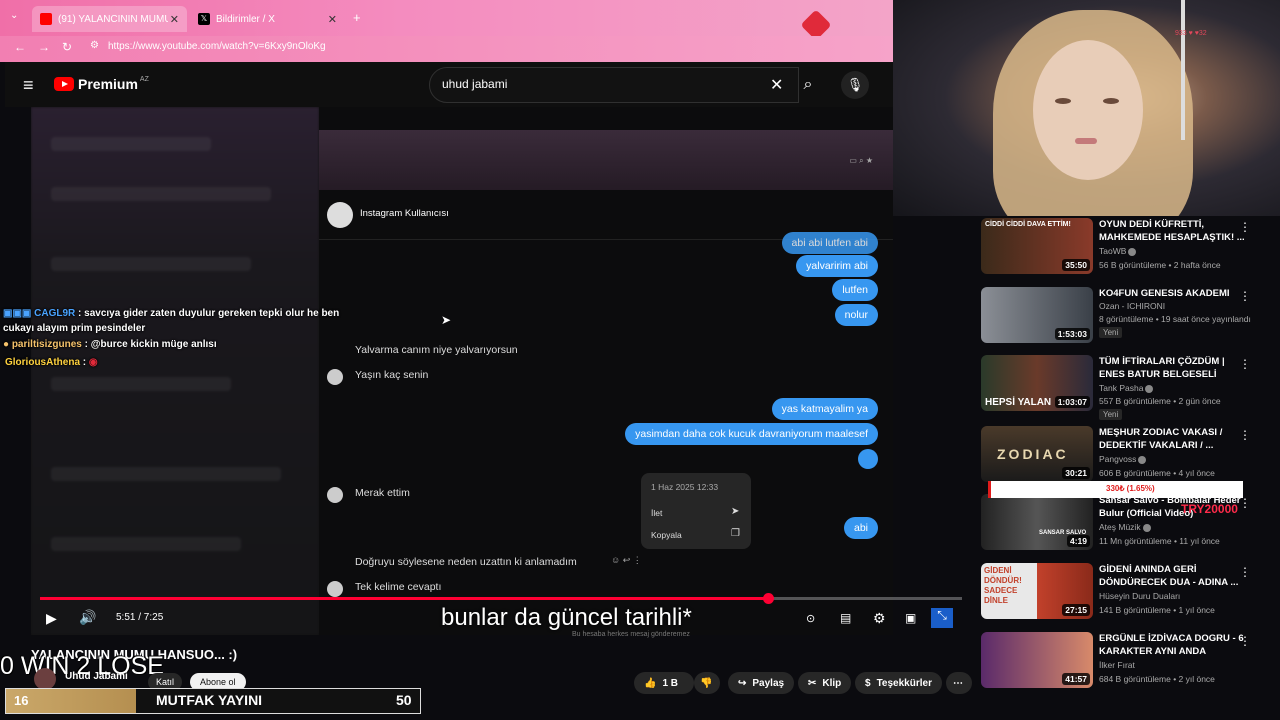  I want to click on like-button: 👍 1 B, so click(664, 683).